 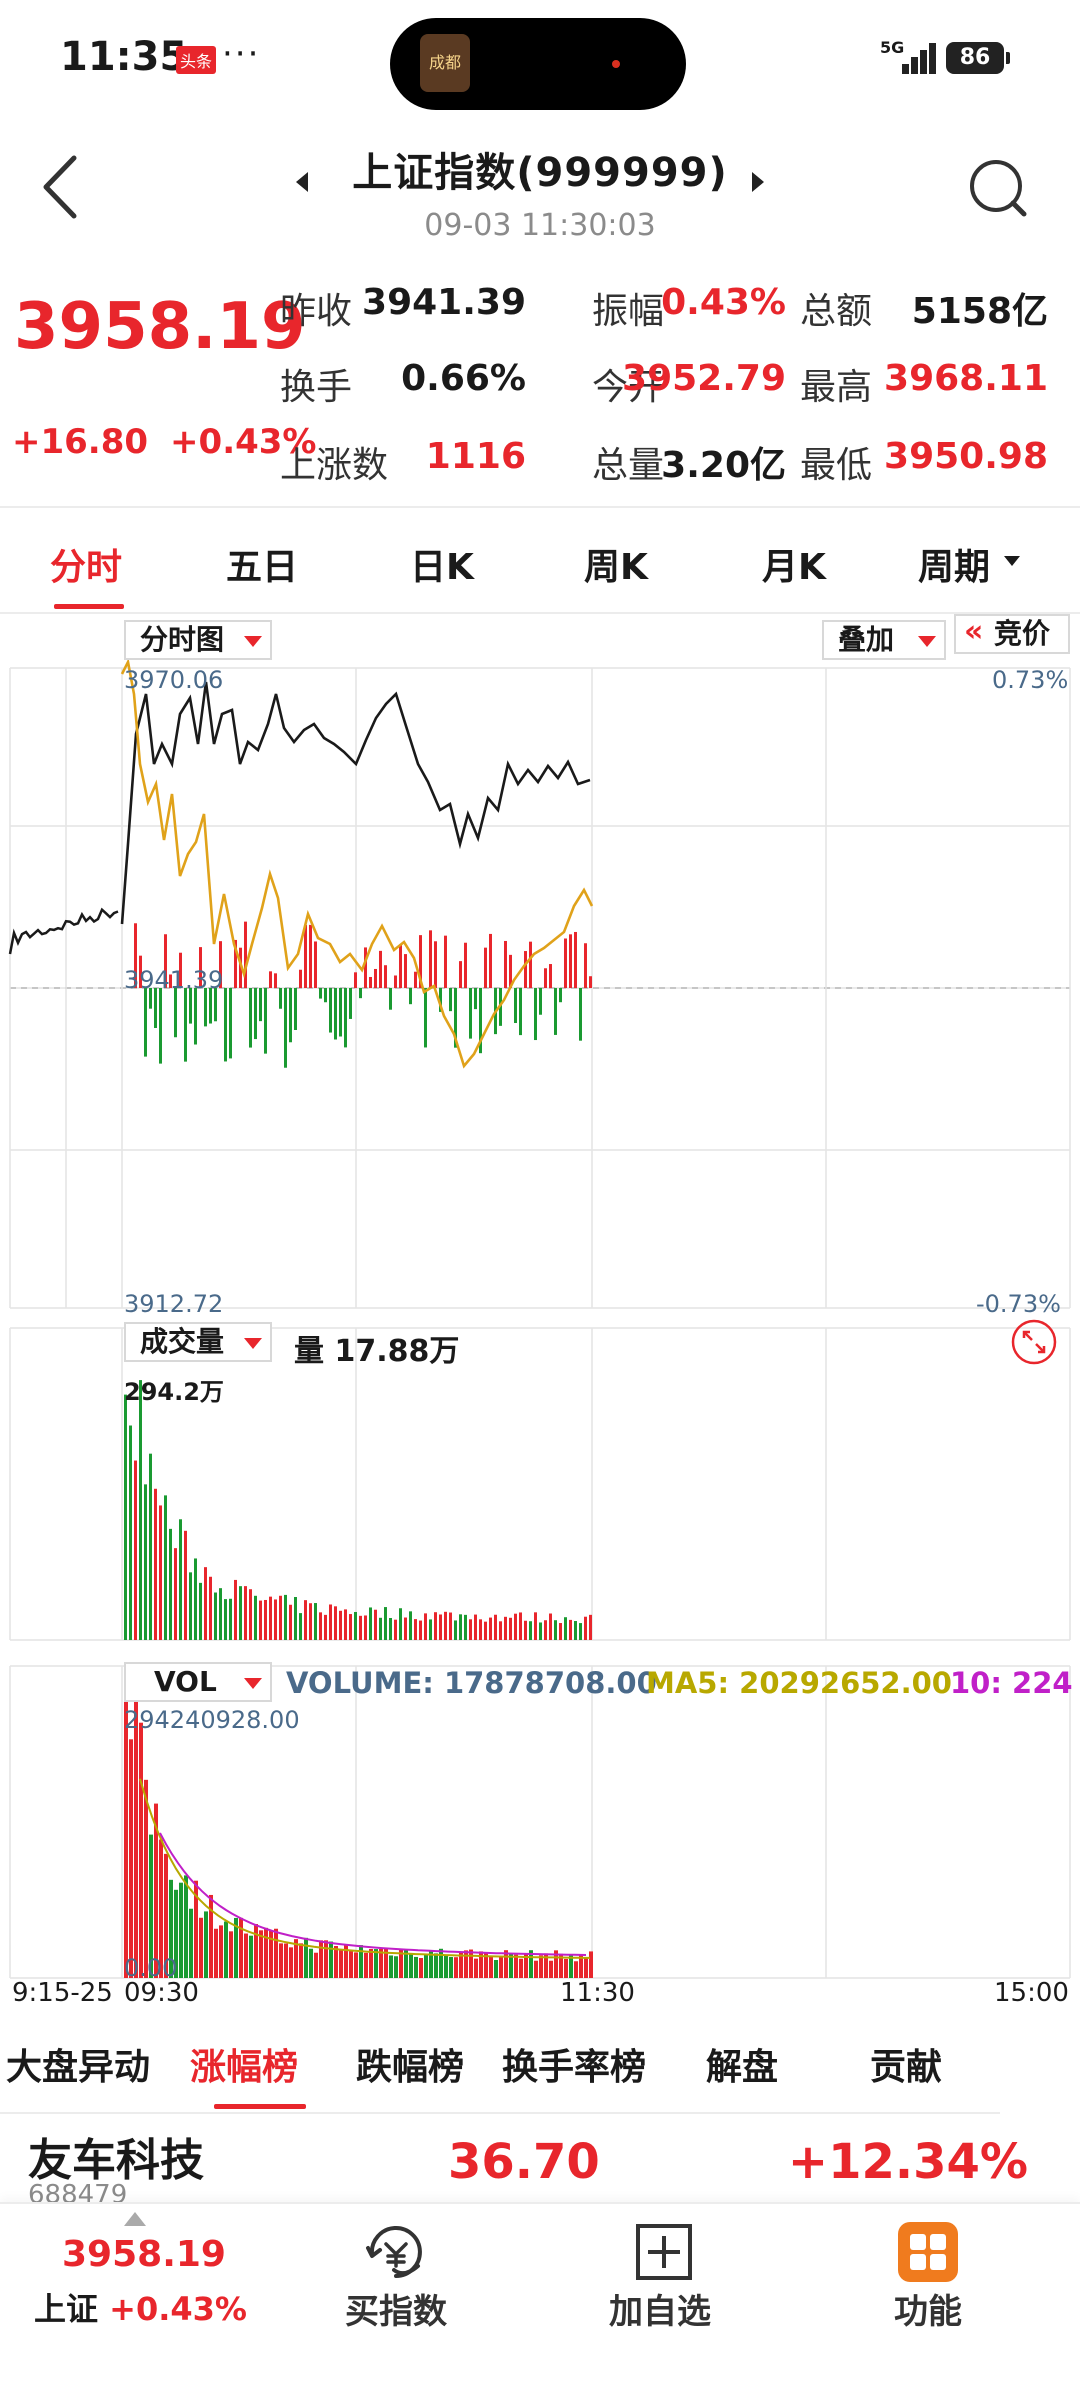 I want to click on board-tab: 贡献, so click(x=906, y=2064).